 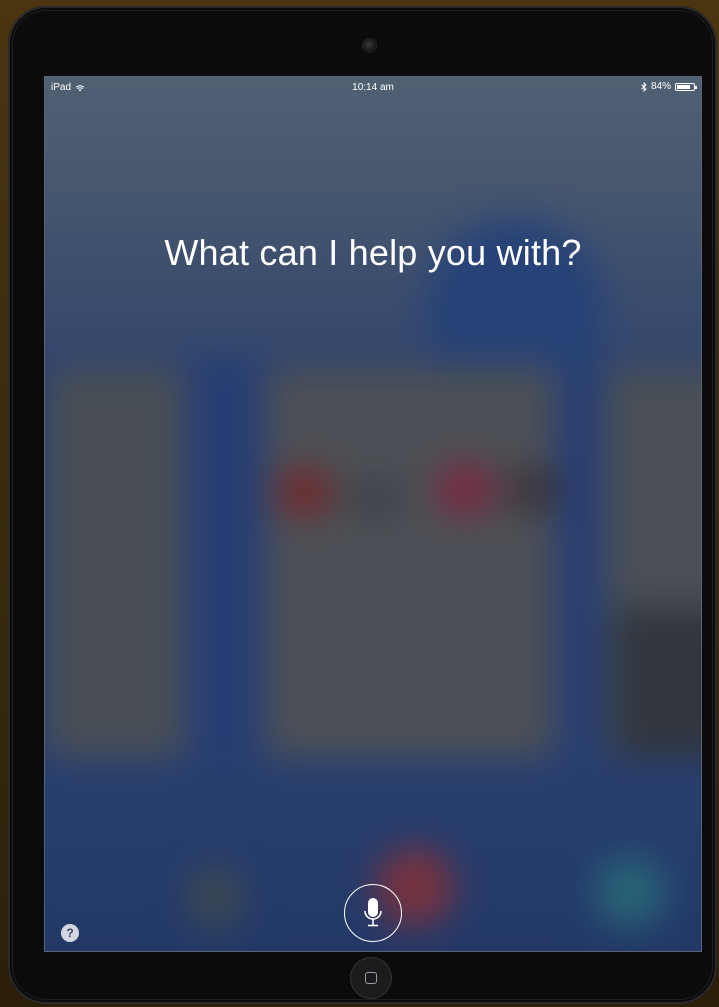 I want to click on bluetooth-icon, so click(x=644, y=86).